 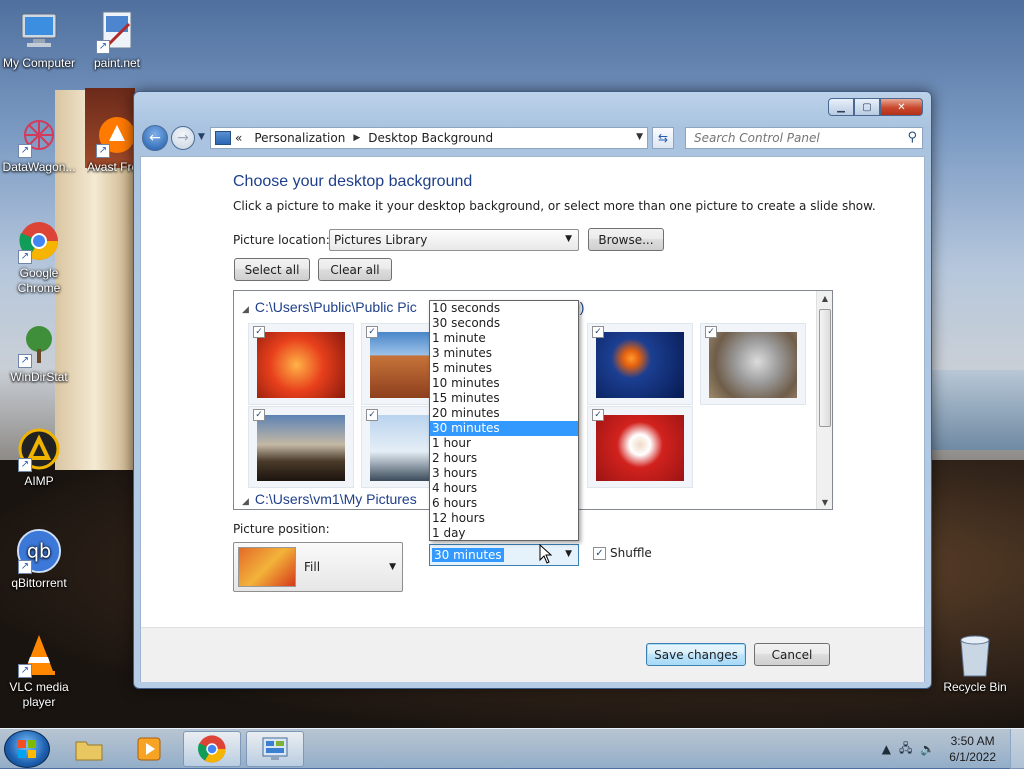 What do you see at coordinates (329, 499) in the screenshot?
I see `group-header-my-pictures: ◢ C:\Users\vm1\My Pictures` at bounding box center [329, 499].